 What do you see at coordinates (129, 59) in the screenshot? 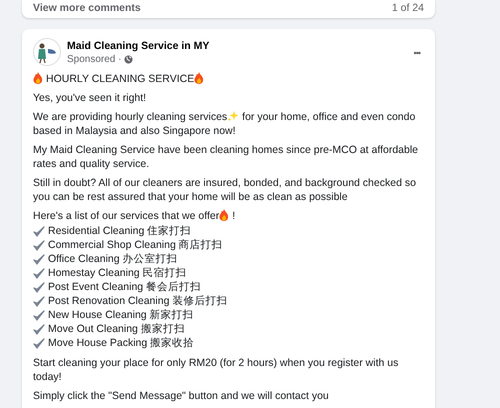
I see `globe-icon` at bounding box center [129, 59].